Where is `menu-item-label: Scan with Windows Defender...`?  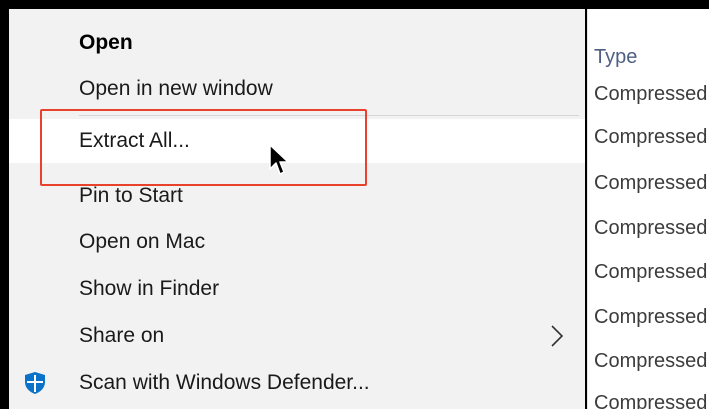 menu-item-label: Scan with Windows Defender... is located at coordinates (224, 382).